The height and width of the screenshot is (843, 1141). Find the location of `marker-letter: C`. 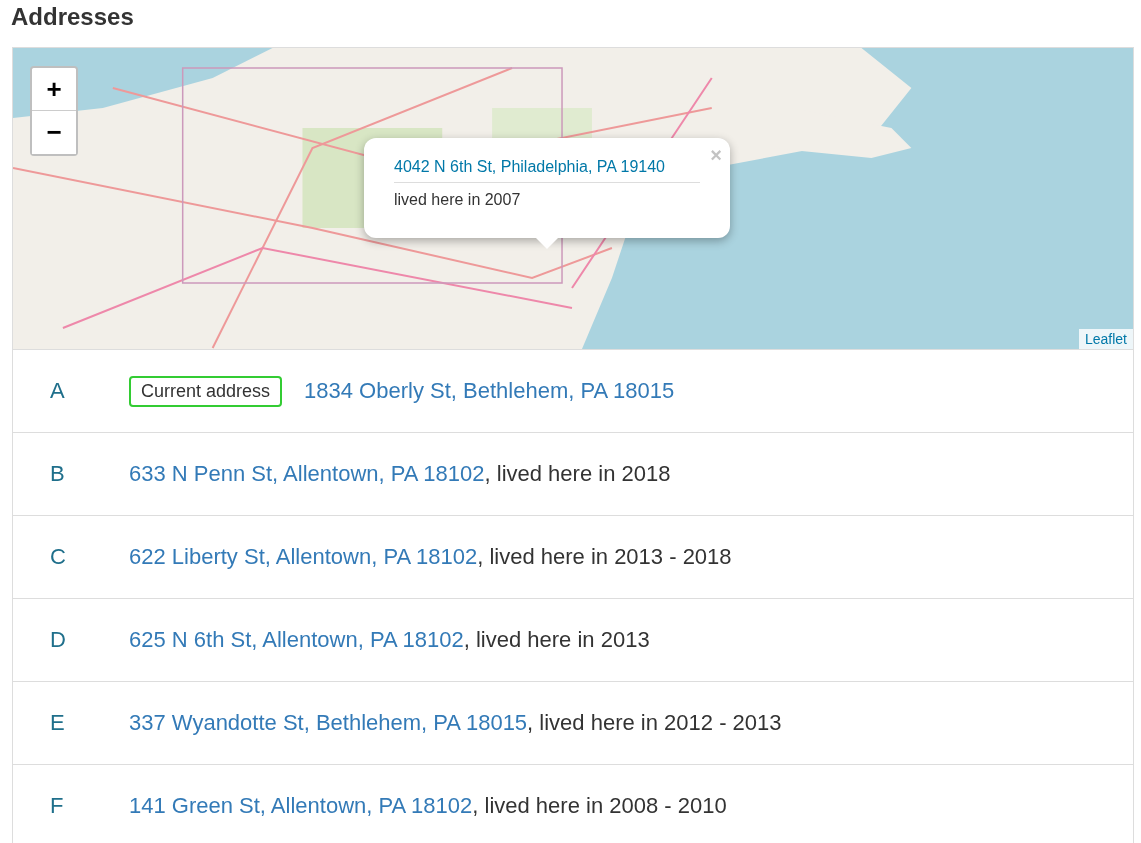

marker-letter: C is located at coordinates (58, 557).